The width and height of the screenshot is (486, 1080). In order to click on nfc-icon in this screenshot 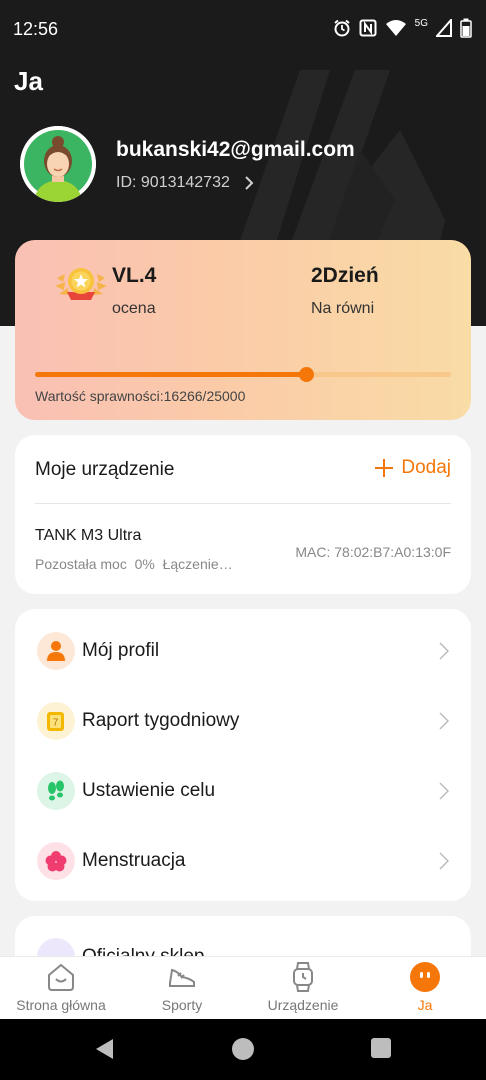, I will do `click(368, 28)`.